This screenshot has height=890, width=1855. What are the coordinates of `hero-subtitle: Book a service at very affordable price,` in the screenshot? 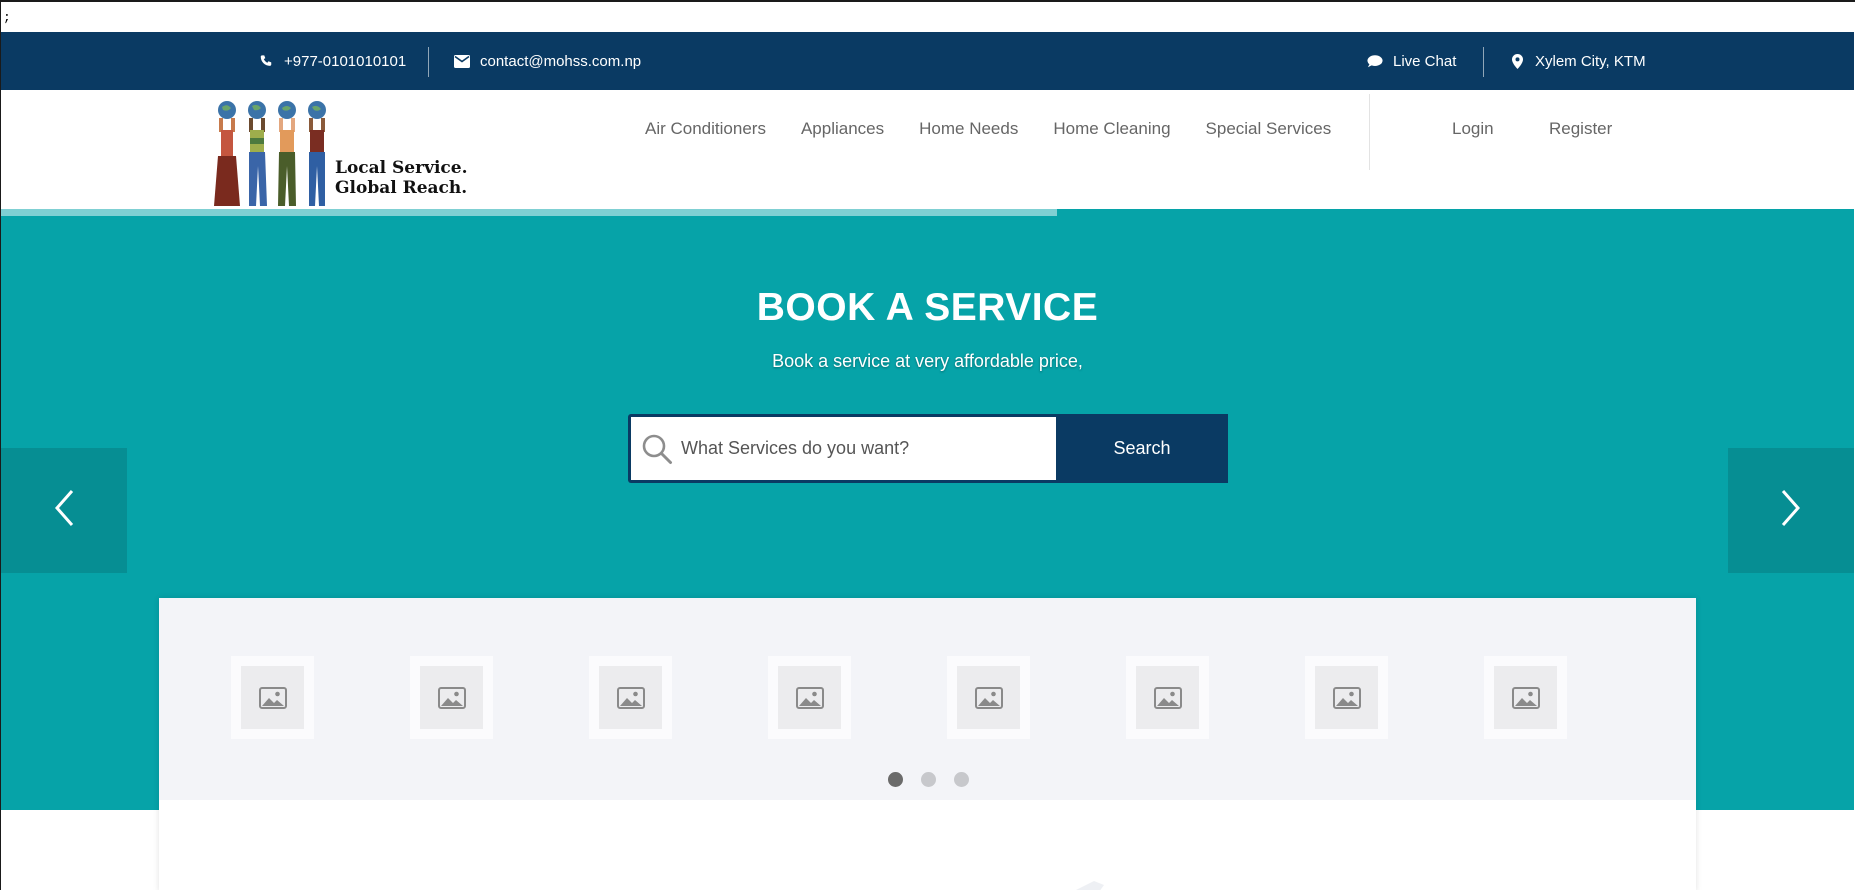 It's located at (927, 361).